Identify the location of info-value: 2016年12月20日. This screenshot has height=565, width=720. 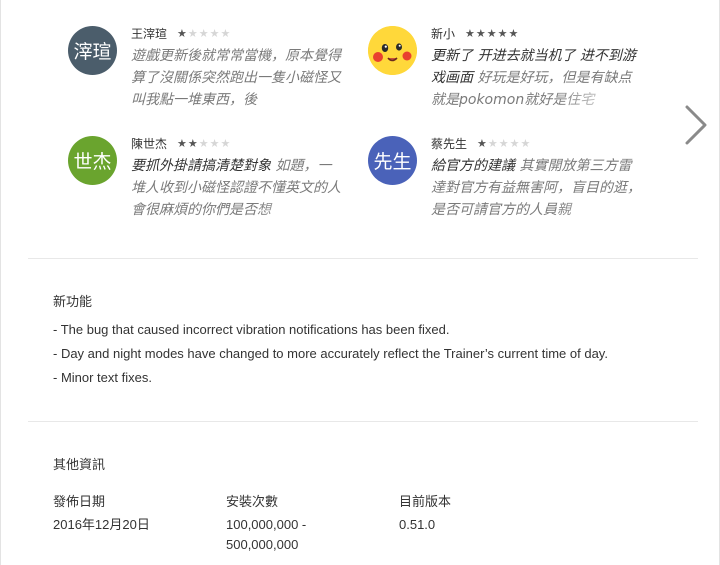
(101, 524).